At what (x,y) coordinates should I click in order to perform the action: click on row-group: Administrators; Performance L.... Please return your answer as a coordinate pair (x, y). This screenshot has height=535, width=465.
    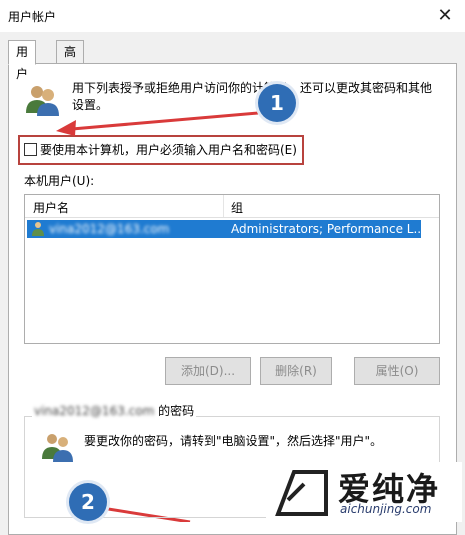
    Looking at the image, I should click on (328, 229).